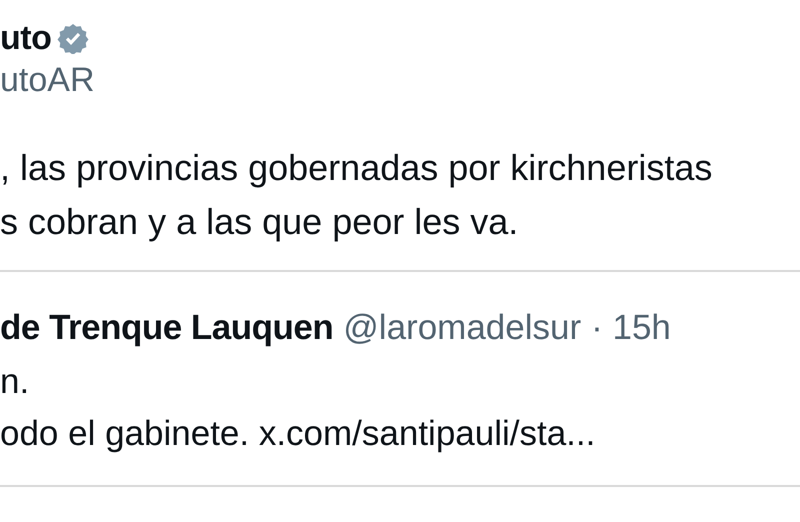  Describe the element at coordinates (462, 327) in the screenshot. I see `quoted-author-handle: @laromadelsur` at that location.